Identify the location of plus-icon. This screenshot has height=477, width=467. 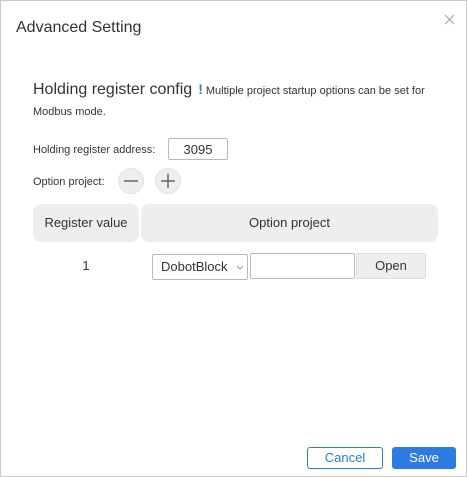
(168, 181).